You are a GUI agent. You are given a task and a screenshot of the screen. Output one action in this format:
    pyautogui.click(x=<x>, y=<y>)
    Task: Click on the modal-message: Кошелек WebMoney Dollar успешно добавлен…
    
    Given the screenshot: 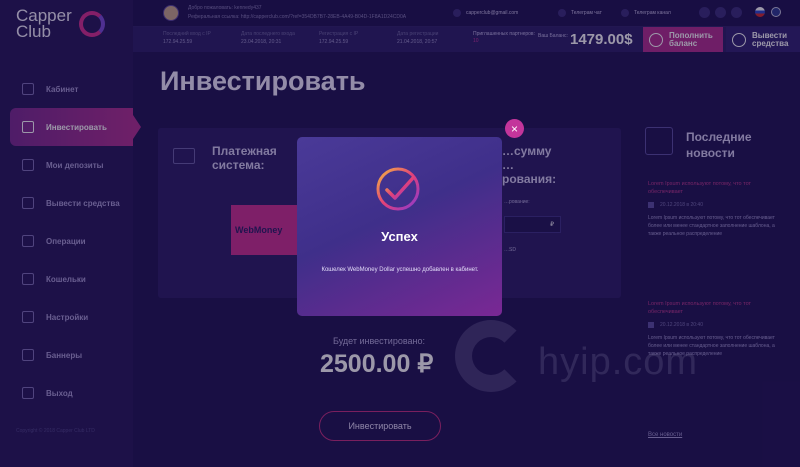 What is the action you would take?
    pyautogui.click(x=400, y=270)
    